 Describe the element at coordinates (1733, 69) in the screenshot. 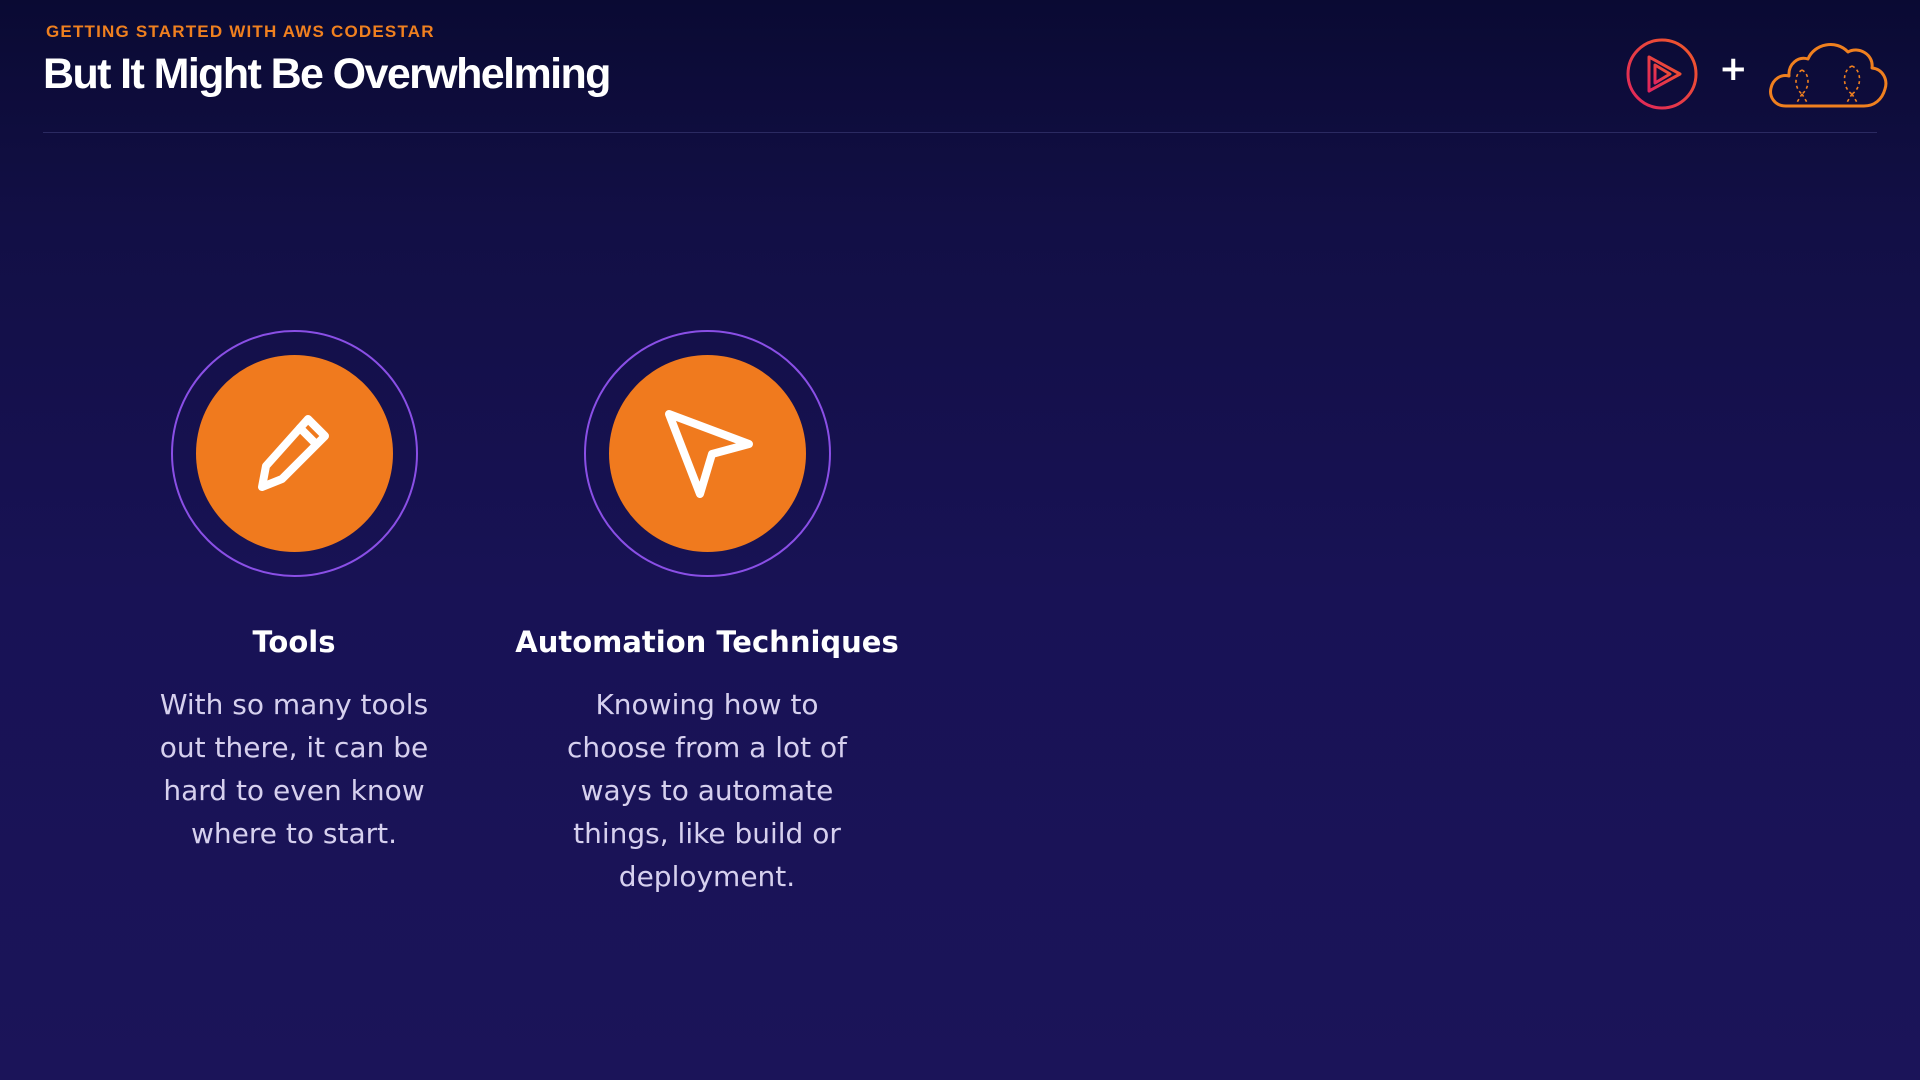

I see `plus-sign: +` at that location.